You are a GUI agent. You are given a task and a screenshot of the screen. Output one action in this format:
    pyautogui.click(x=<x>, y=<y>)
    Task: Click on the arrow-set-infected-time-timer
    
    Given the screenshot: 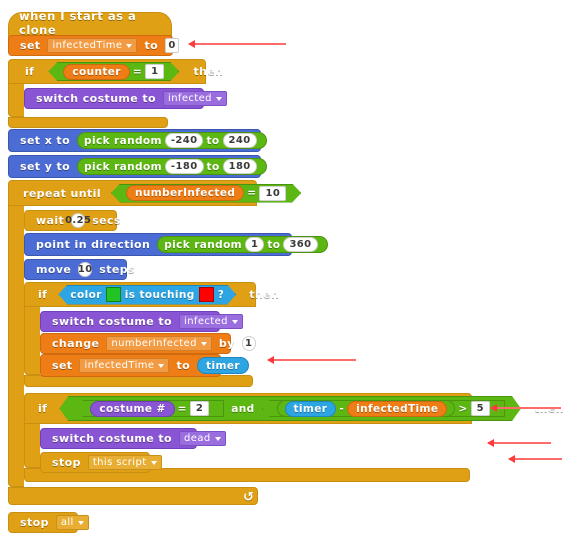 What is the action you would take?
    pyautogui.click(x=311, y=360)
    